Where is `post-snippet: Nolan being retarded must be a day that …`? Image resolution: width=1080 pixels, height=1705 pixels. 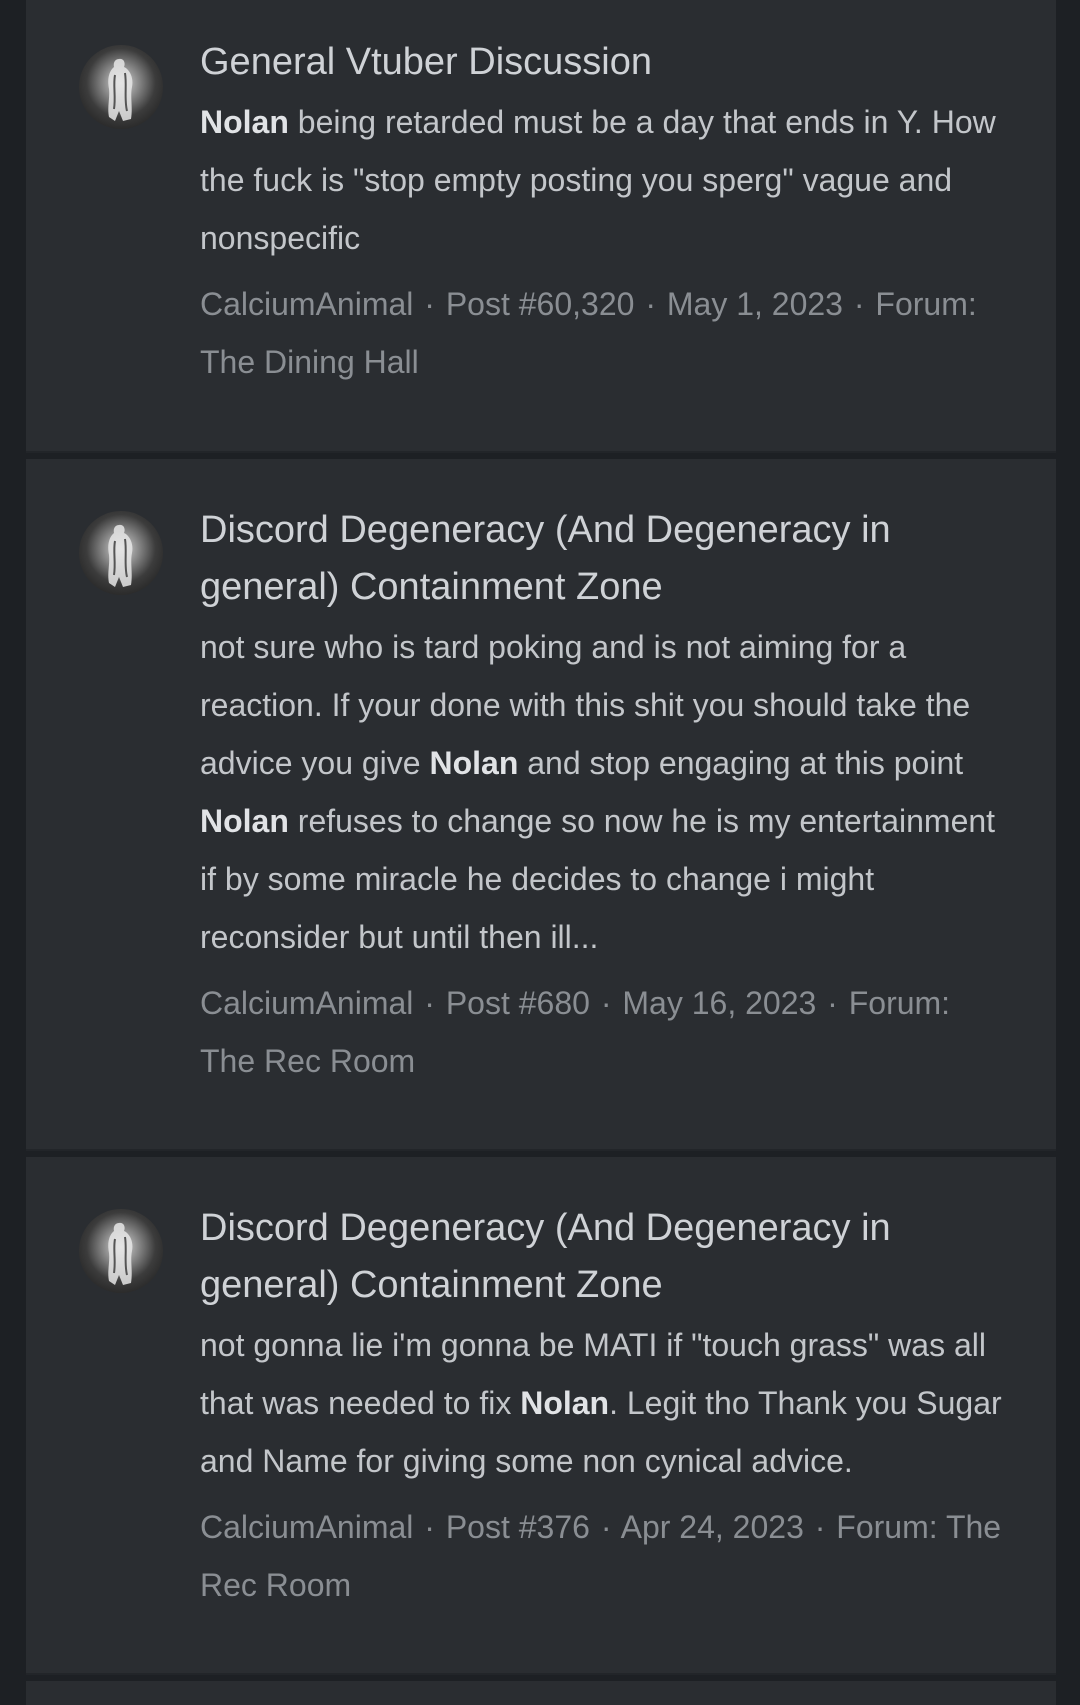 post-snippet: Nolan being retarded must be a day that … is located at coordinates (603, 180).